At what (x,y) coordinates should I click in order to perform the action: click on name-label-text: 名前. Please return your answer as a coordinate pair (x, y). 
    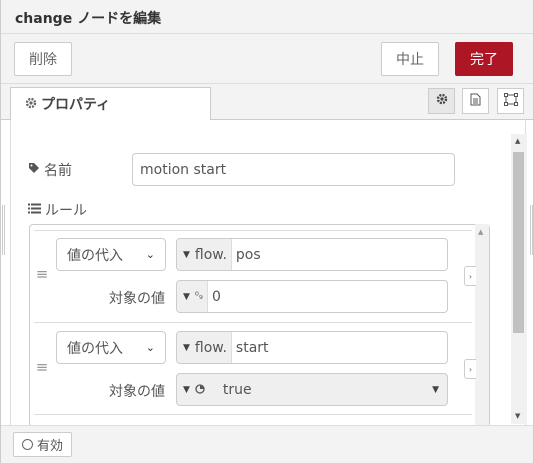
    Looking at the image, I should click on (58, 171).